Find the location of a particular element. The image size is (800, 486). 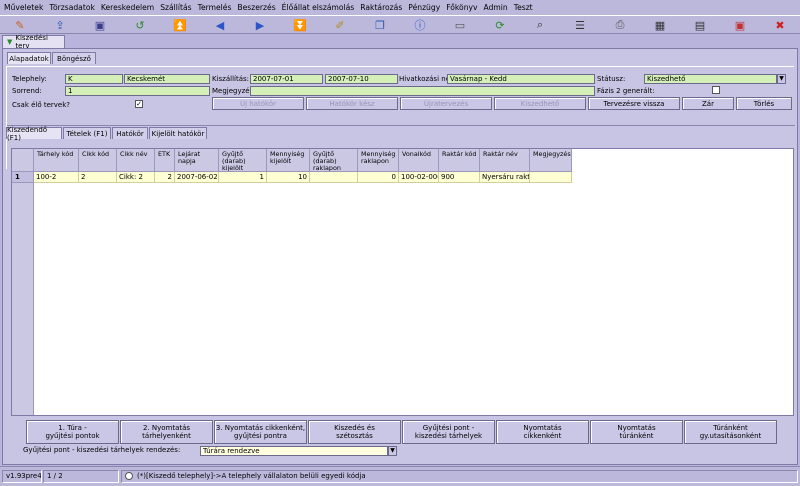

hivatkozasi-input: Vasárnap - Kedd is located at coordinates (521, 79).